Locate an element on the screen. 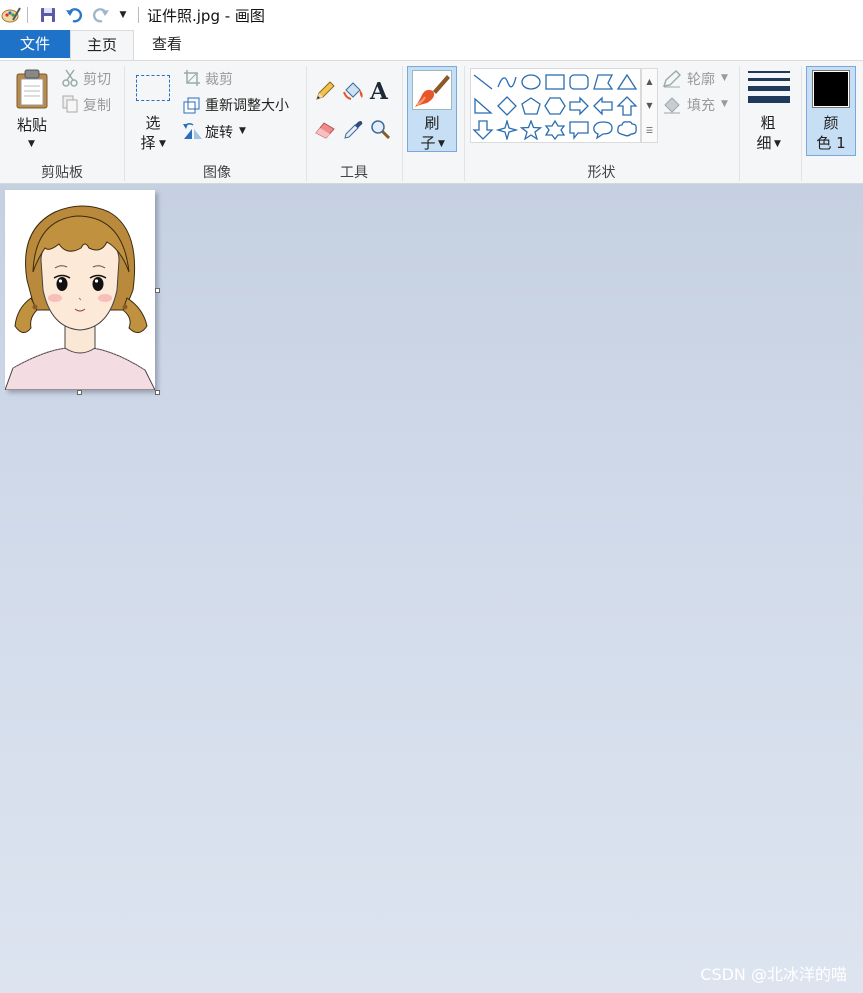  shapes-gallery is located at coordinates (555, 105).